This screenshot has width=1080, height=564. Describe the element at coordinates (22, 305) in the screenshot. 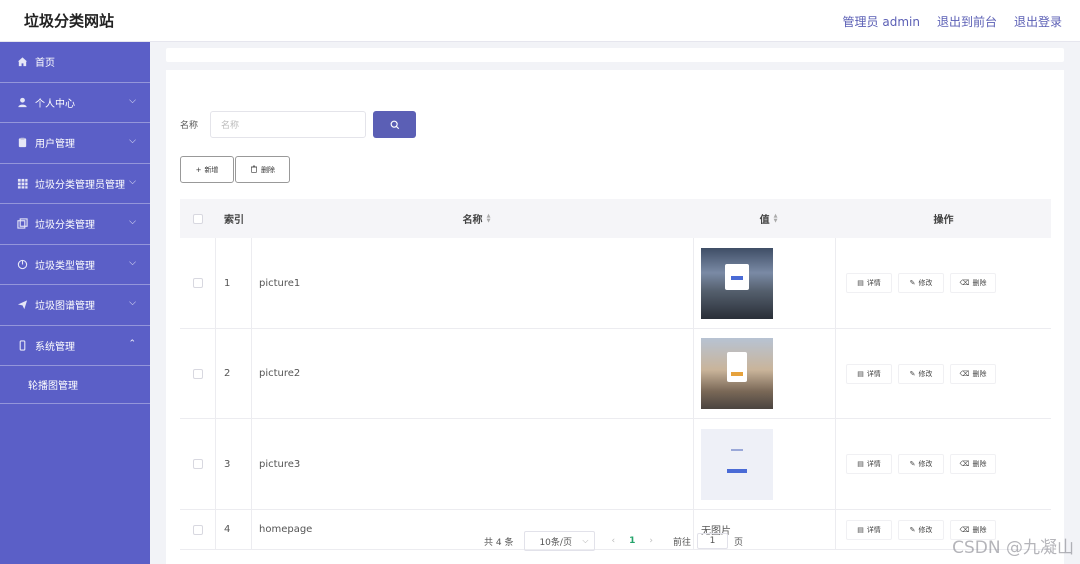

I see `send-icon` at that location.